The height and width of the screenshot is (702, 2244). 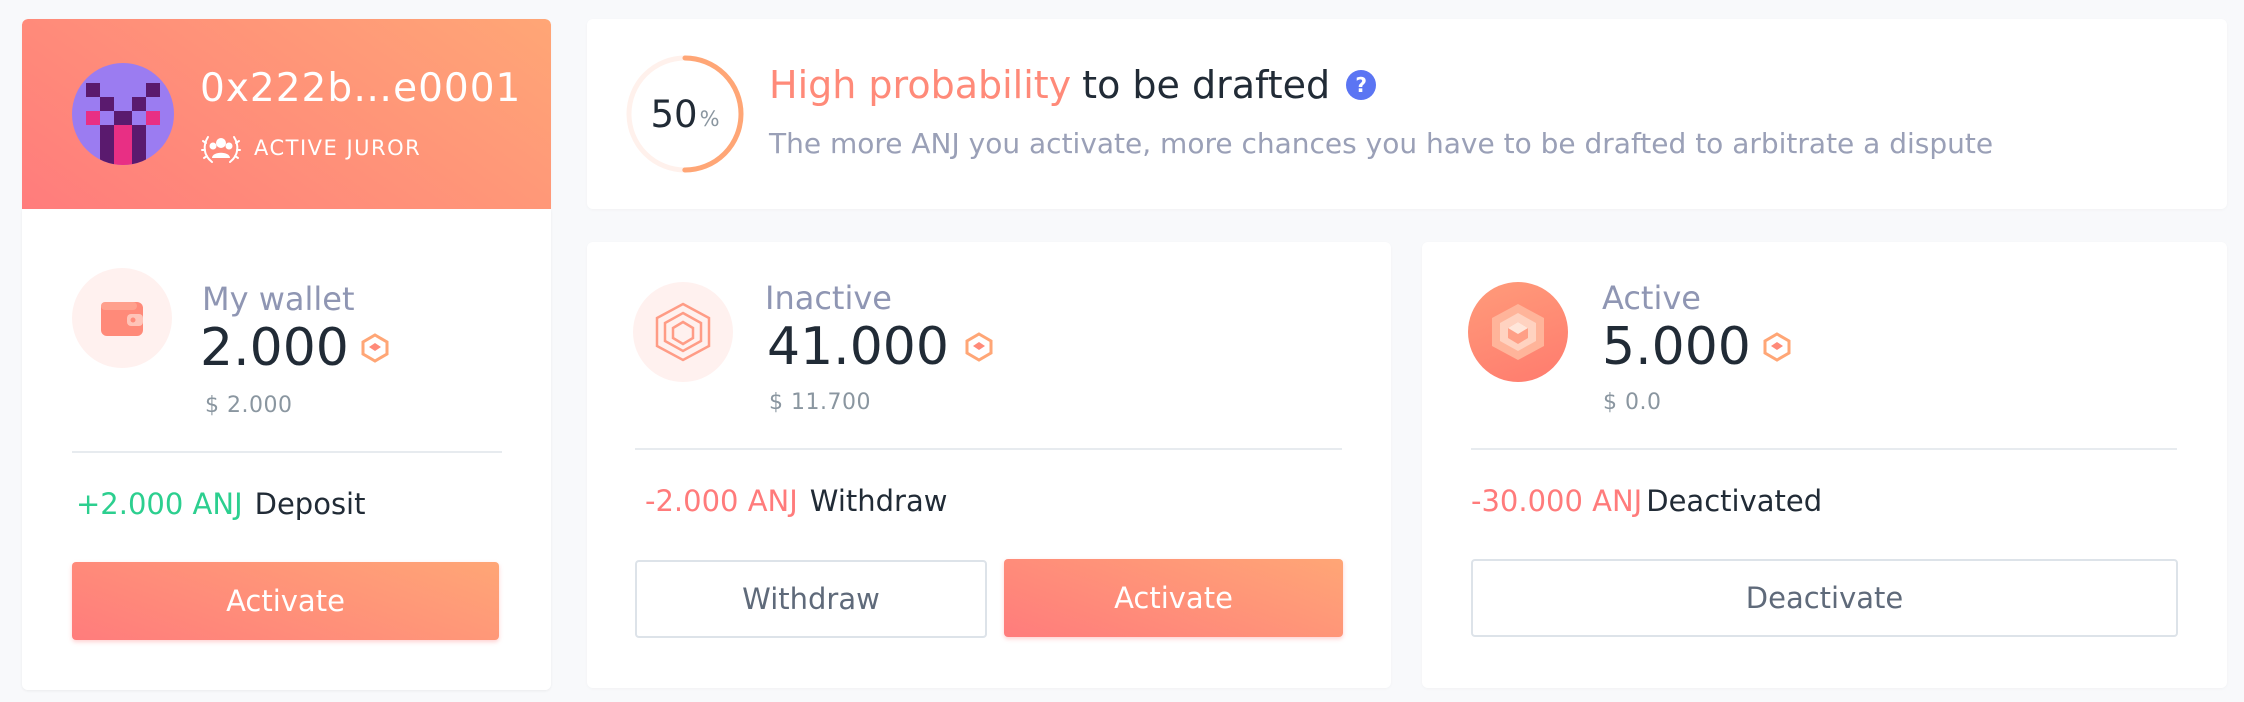 What do you see at coordinates (674, 114) in the screenshot?
I see `probability-percent-value: 50` at bounding box center [674, 114].